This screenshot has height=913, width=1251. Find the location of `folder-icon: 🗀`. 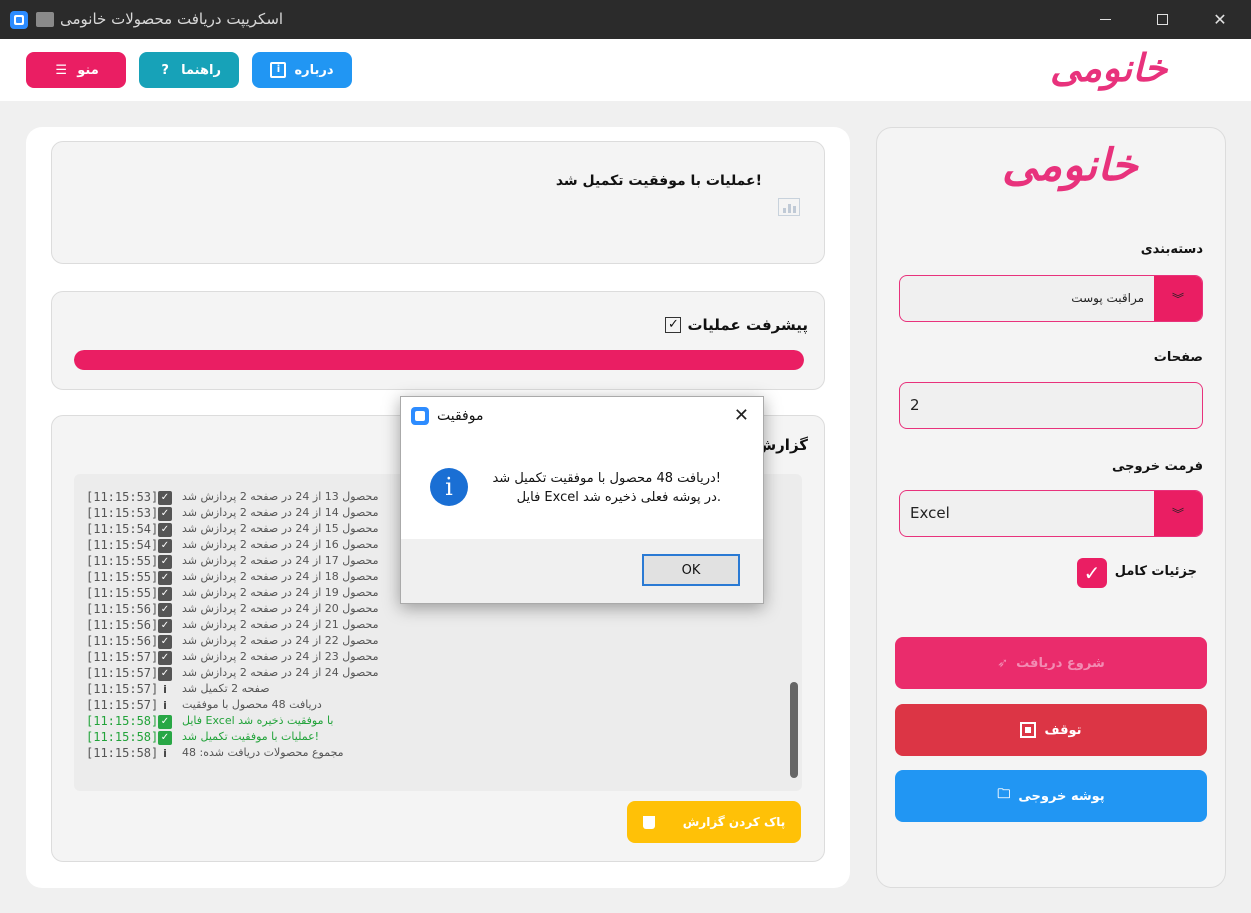

folder-icon: 🗀 is located at coordinates (1004, 794).